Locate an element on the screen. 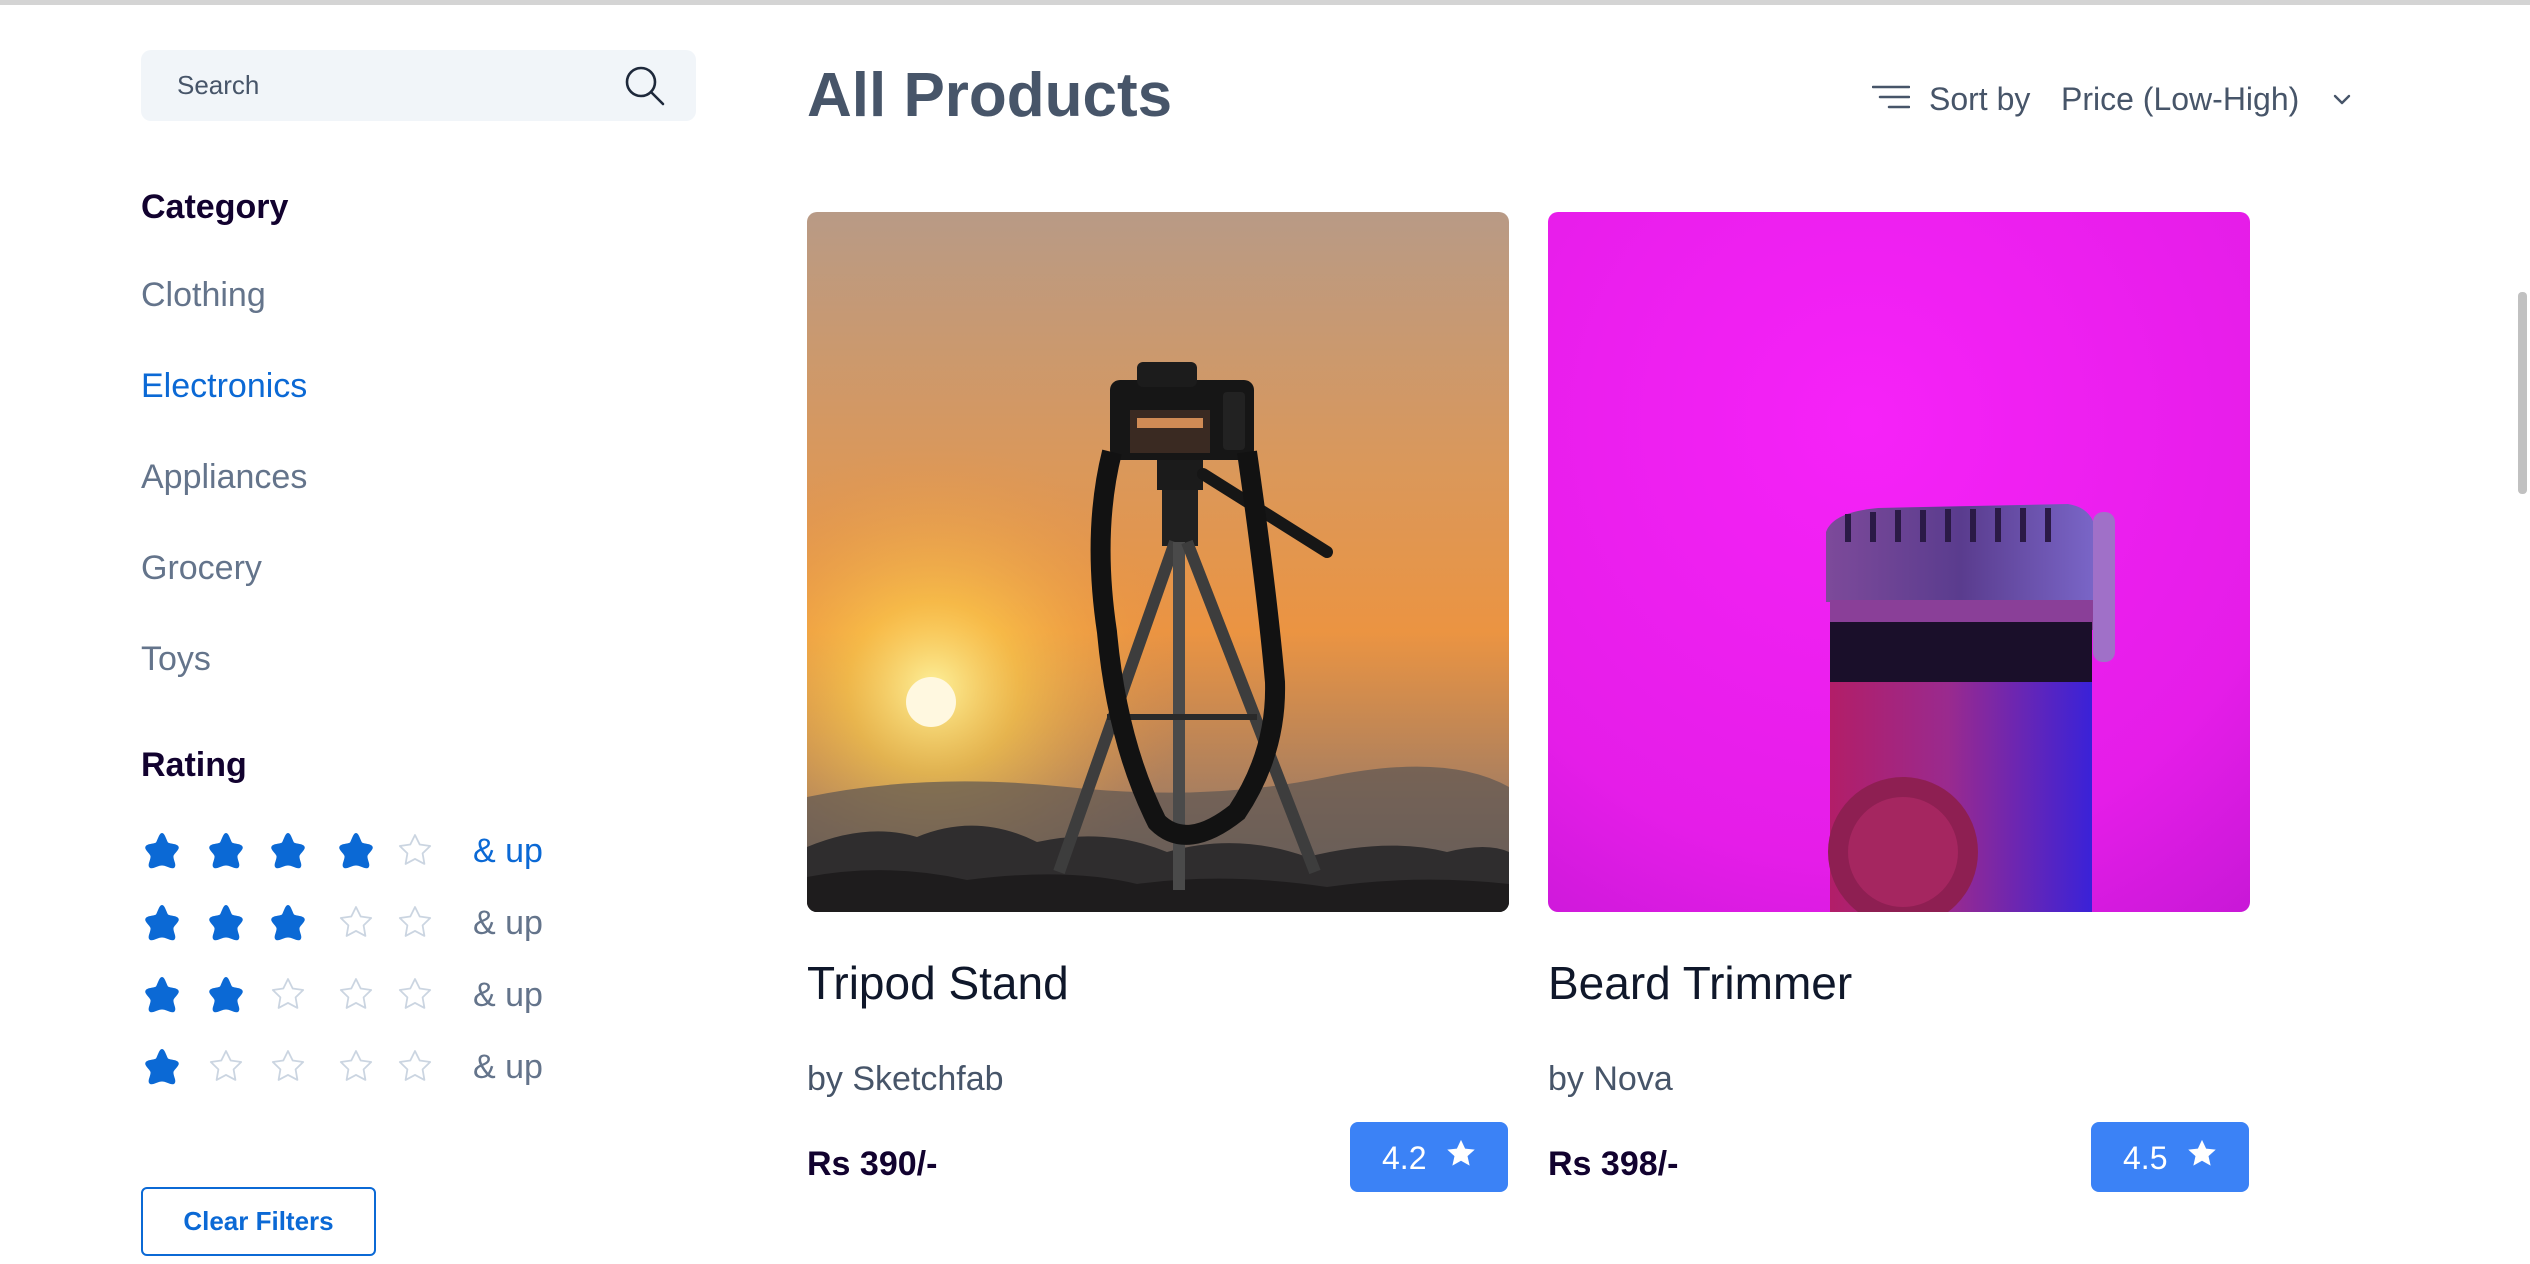 This screenshot has width=2530, height=1264. search-box is located at coordinates (418, 85).